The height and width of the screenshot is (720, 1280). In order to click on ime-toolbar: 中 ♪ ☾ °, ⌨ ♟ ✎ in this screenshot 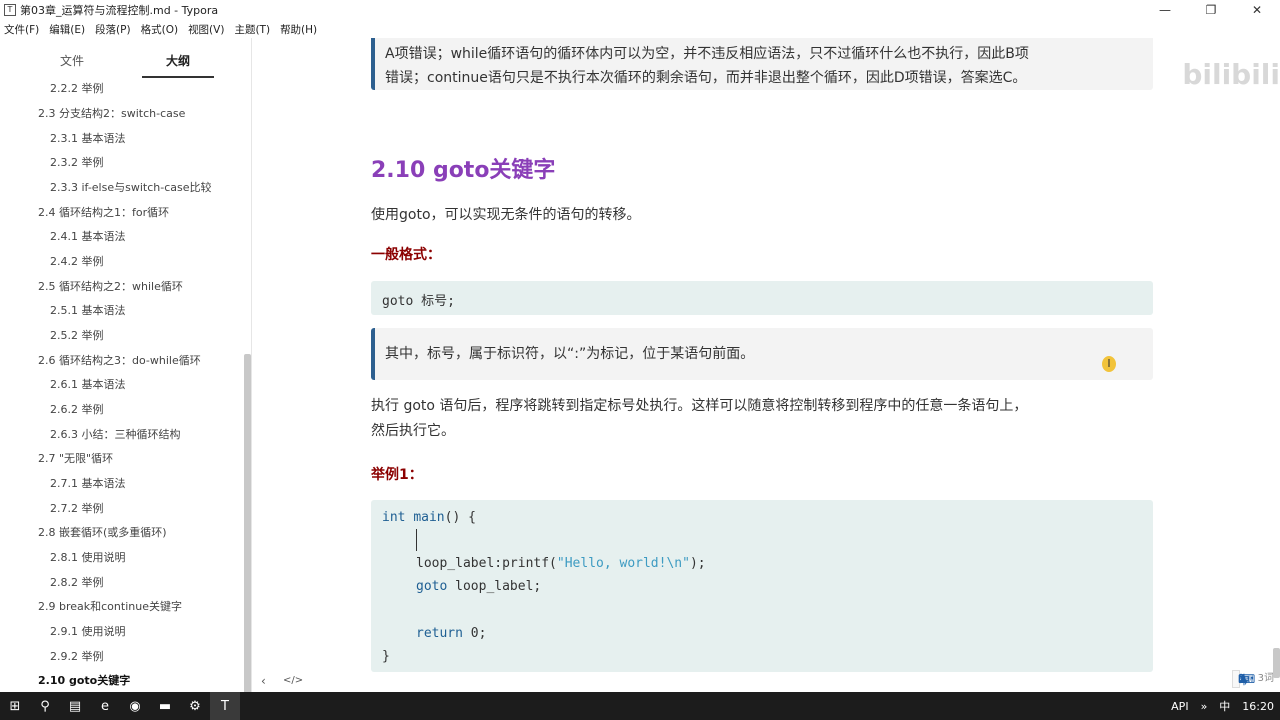, I will do `click(1243, 679)`.